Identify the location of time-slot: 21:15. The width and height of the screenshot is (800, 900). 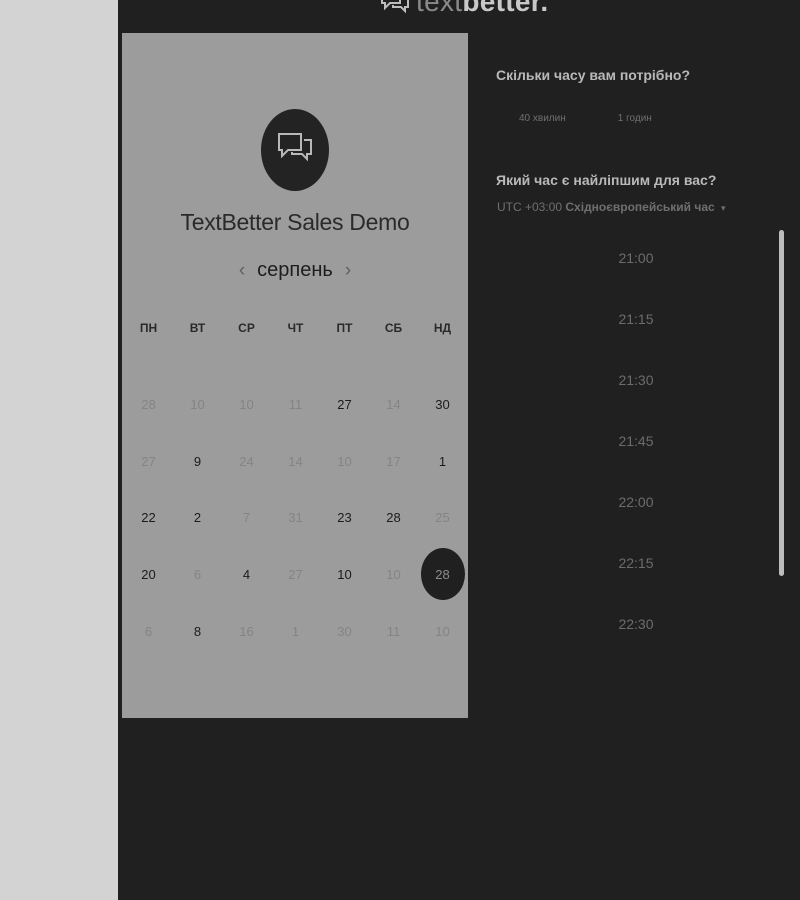
(636, 341).